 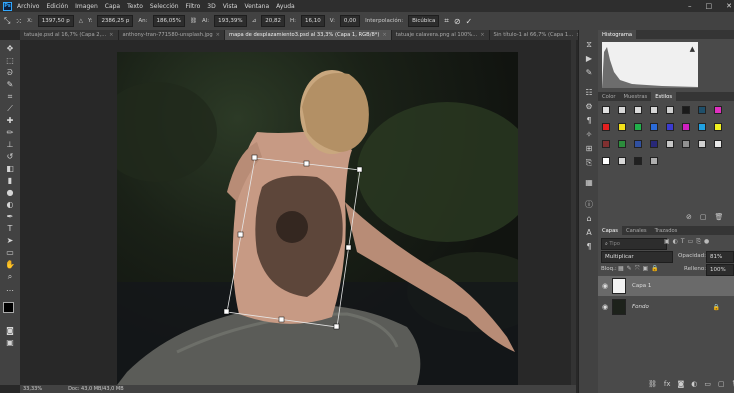 What do you see at coordinates (10, 204) in the screenshot?
I see `dodge-tool-icon: ◐` at bounding box center [10, 204].